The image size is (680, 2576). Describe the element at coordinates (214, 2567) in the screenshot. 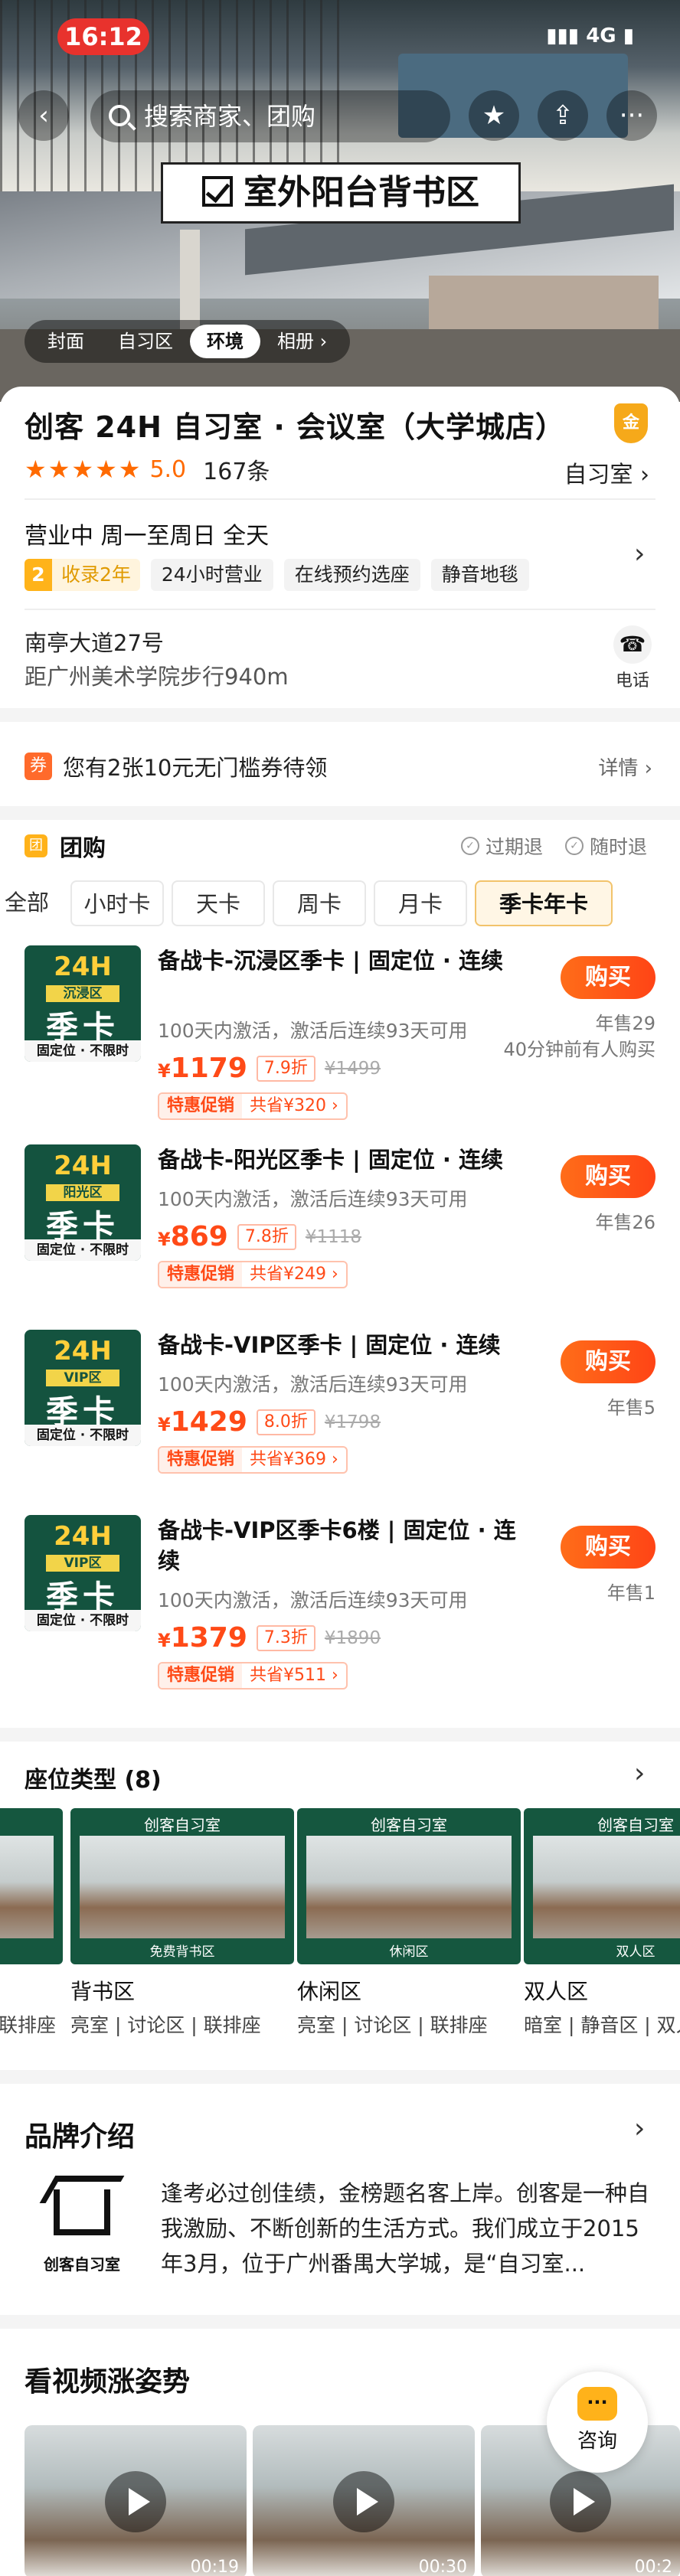

I see `video-duration: 00:19` at that location.